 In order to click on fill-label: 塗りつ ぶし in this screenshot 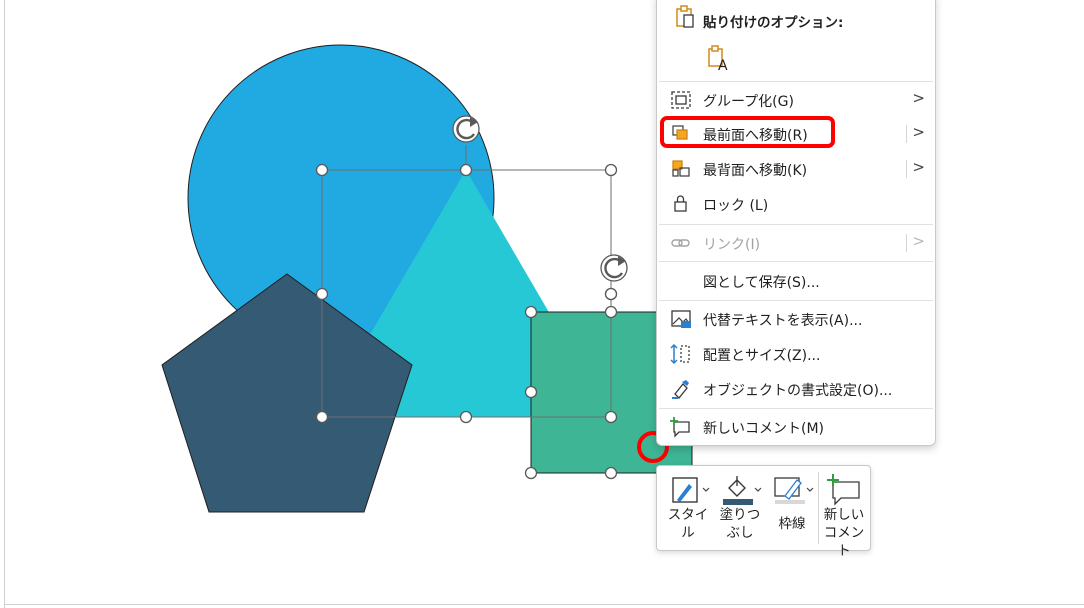, I will do `click(740, 524)`.